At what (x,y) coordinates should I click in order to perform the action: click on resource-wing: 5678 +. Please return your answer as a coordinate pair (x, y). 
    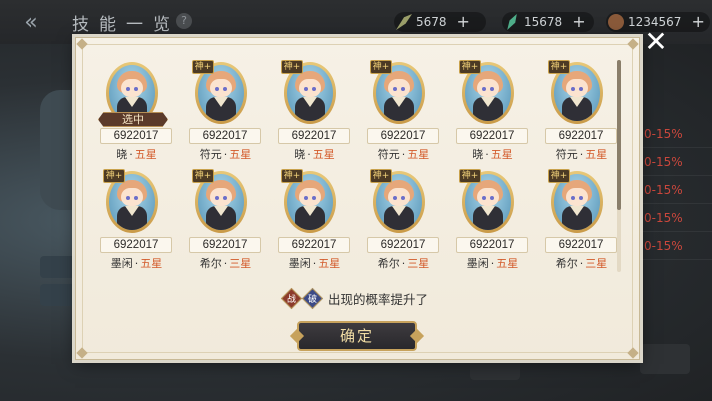
    Looking at the image, I should click on (440, 22).